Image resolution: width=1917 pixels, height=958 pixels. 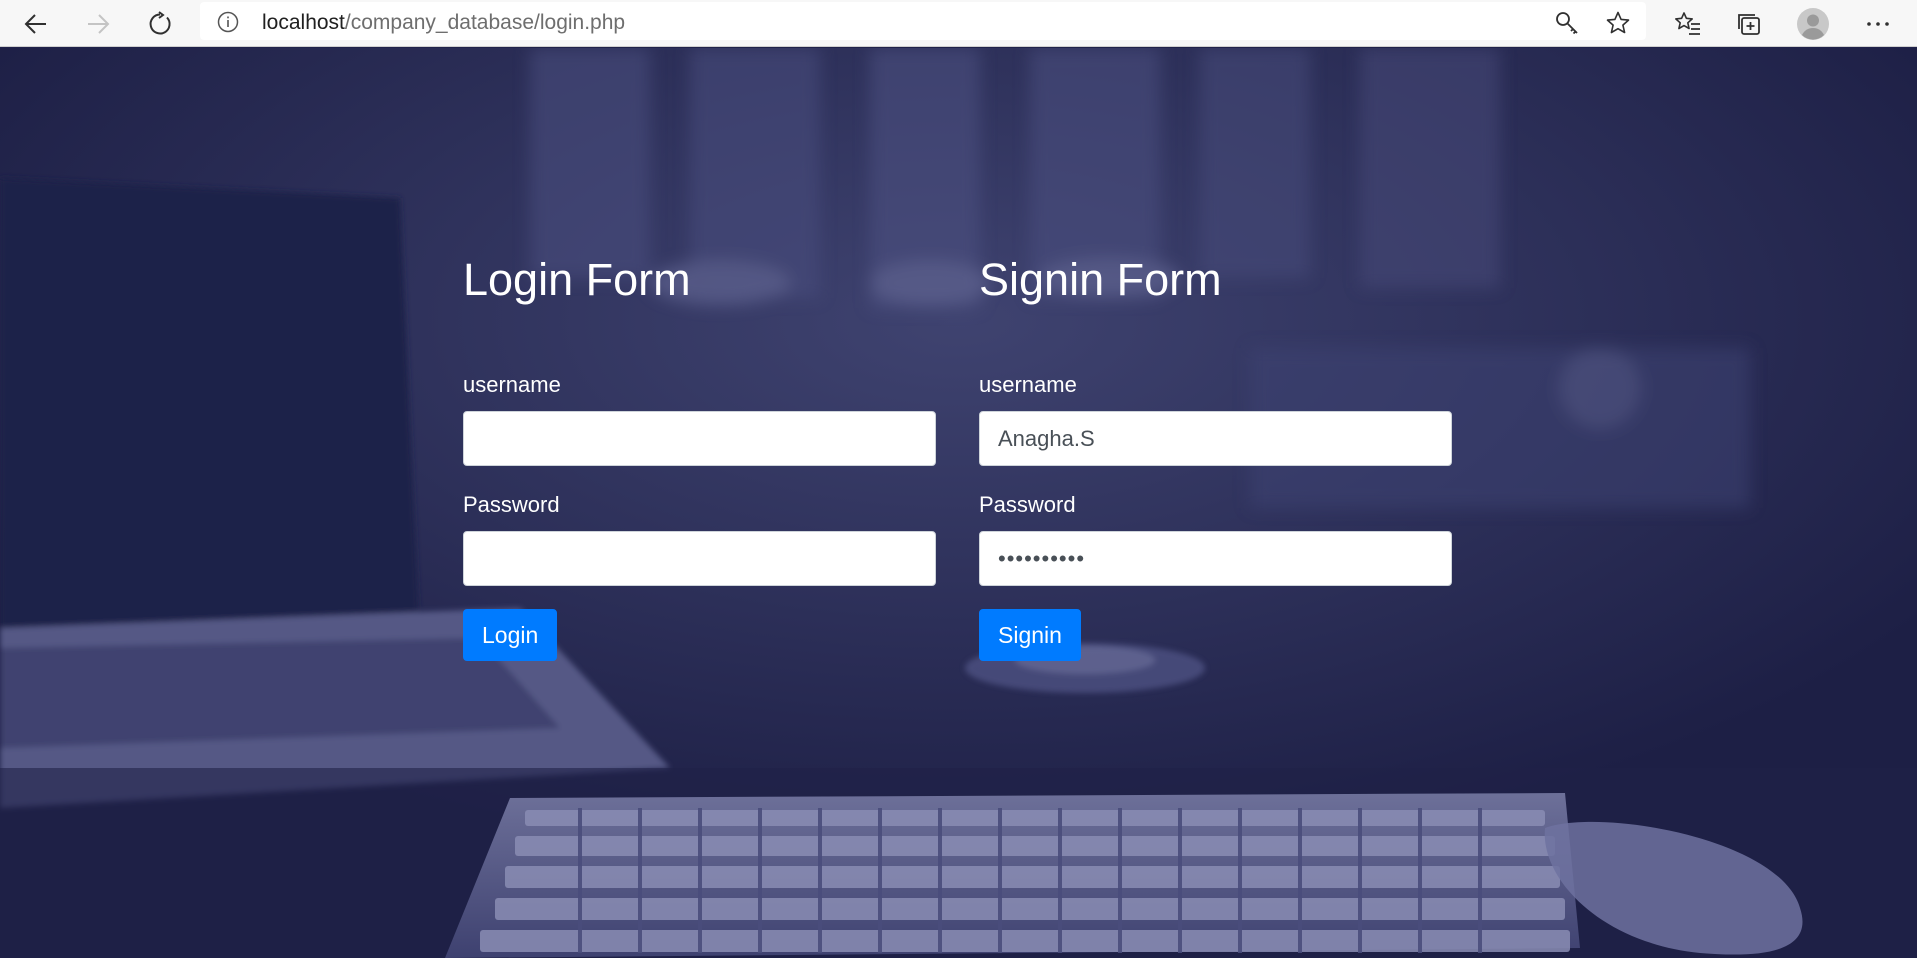 I want to click on star-icon, so click(x=1618, y=22).